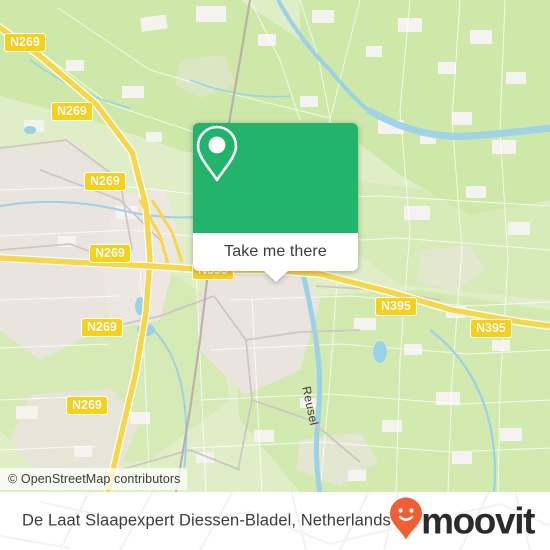 The height and width of the screenshot is (550, 550). Describe the element at coordinates (275, 178) in the screenshot. I see `popup-pin-area` at that location.